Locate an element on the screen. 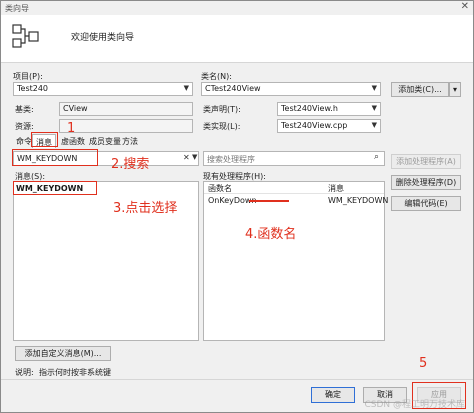  project-combo: Test240 ▼ is located at coordinates (103, 89).